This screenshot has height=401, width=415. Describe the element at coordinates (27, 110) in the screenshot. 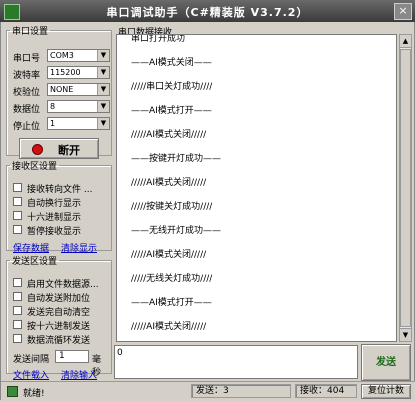

I see `databits-label: 数据位` at that location.